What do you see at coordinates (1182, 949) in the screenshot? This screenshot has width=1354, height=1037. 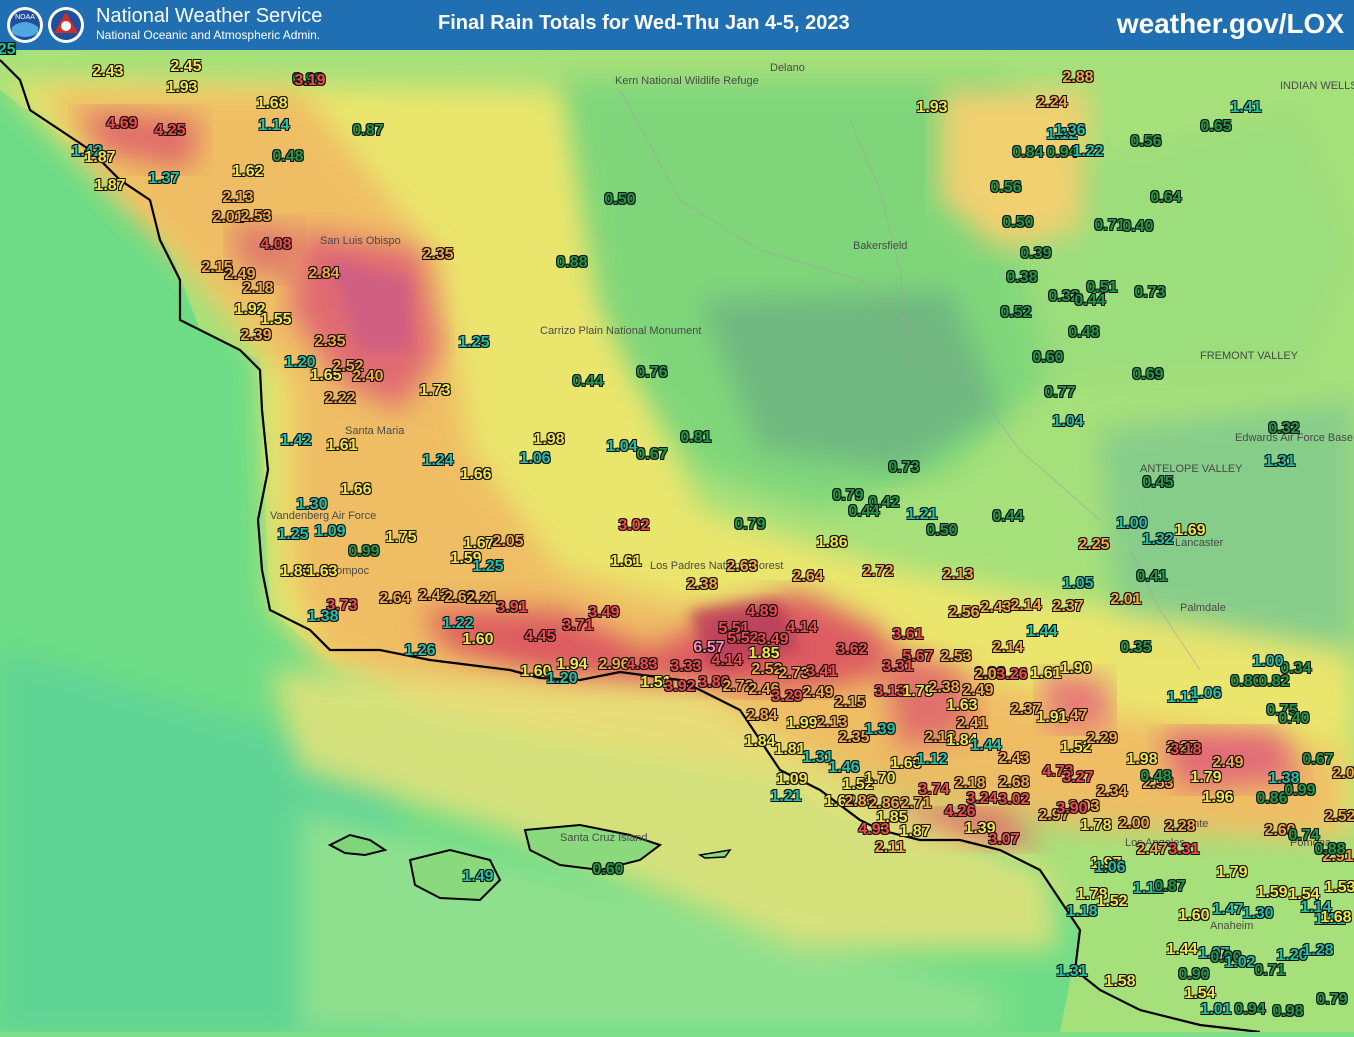 I see `rain-total-label: 1.44` at bounding box center [1182, 949].